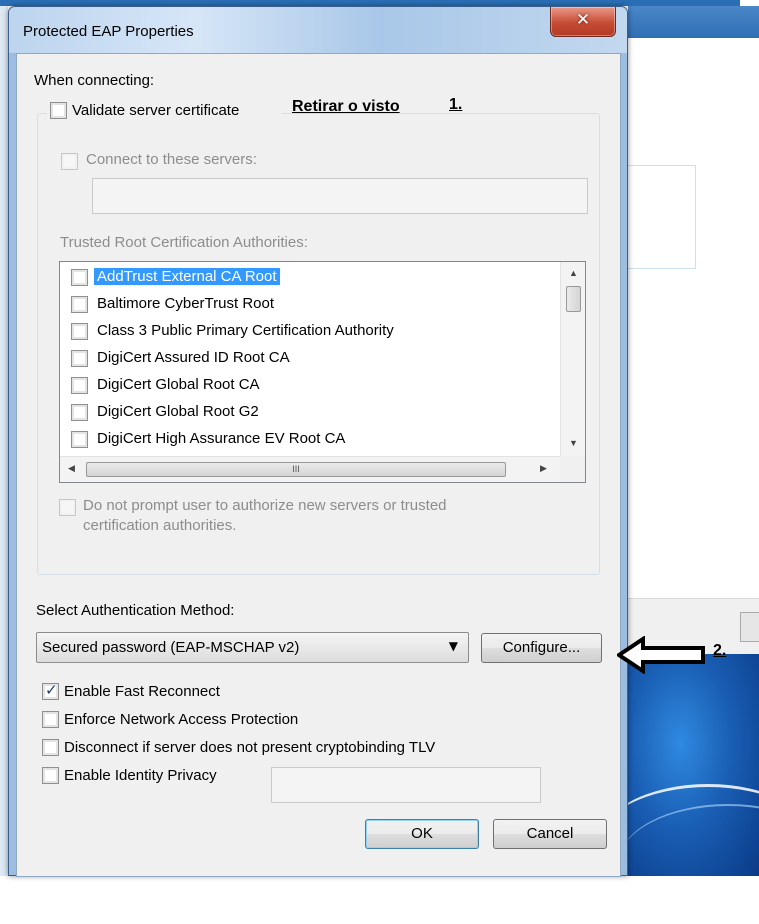 This screenshot has height=924, width=759. Describe the element at coordinates (310, 385) in the screenshot. I see `list-item: DigiCert Global Root CA` at that location.